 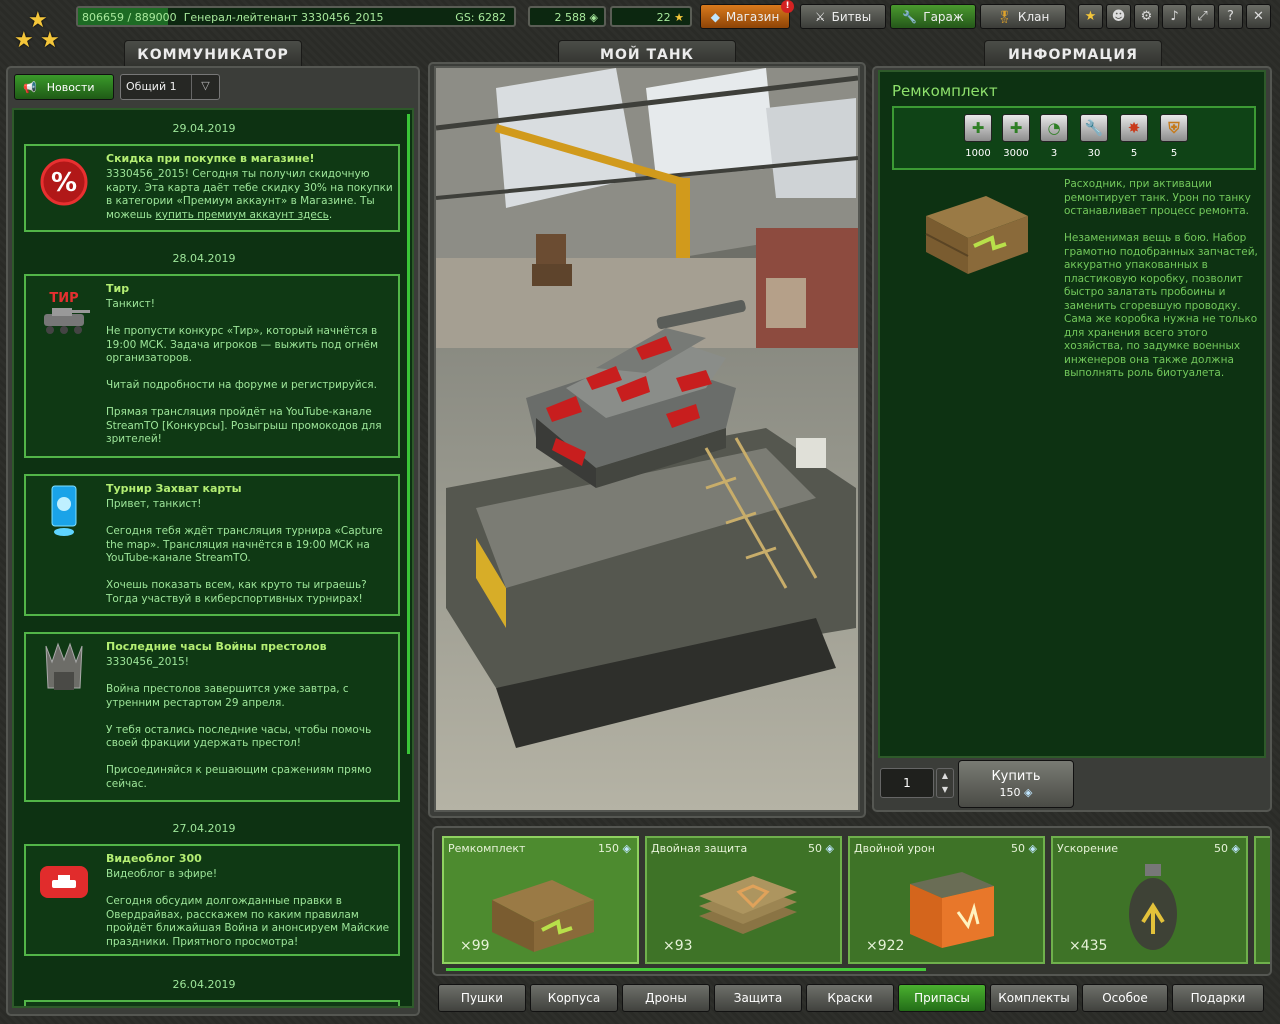 What do you see at coordinates (1125, 998) in the screenshot?
I see `category-special: Особое` at bounding box center [1125, 998].